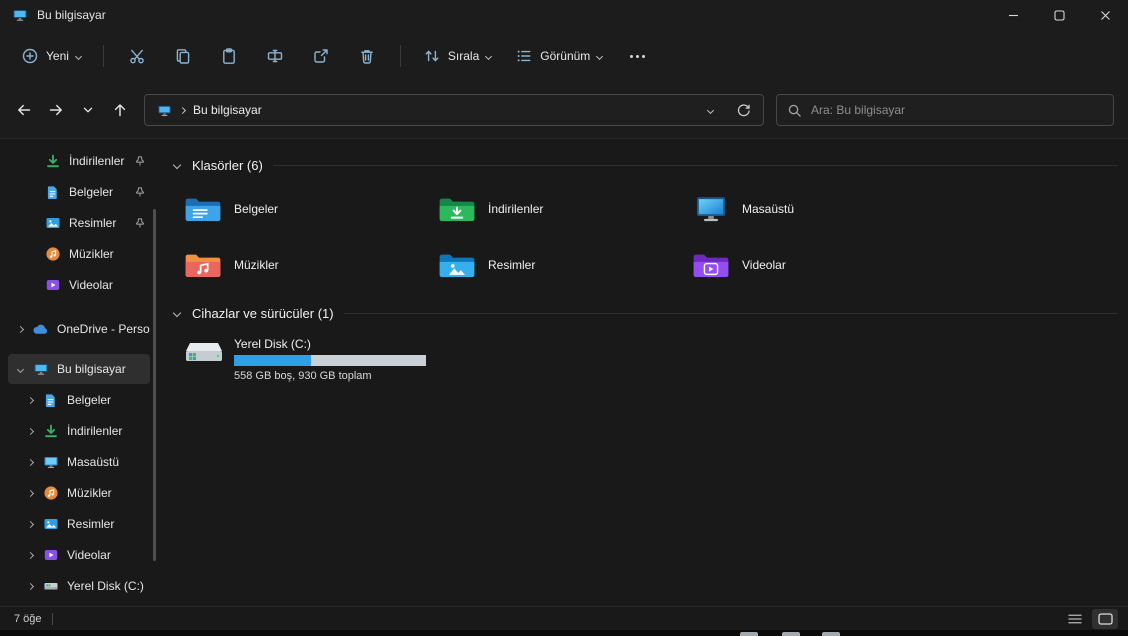 Image resolution: width=1128 pixels, height=636 pixels. I want to click on hard-drive-icon, so click(50, 586).